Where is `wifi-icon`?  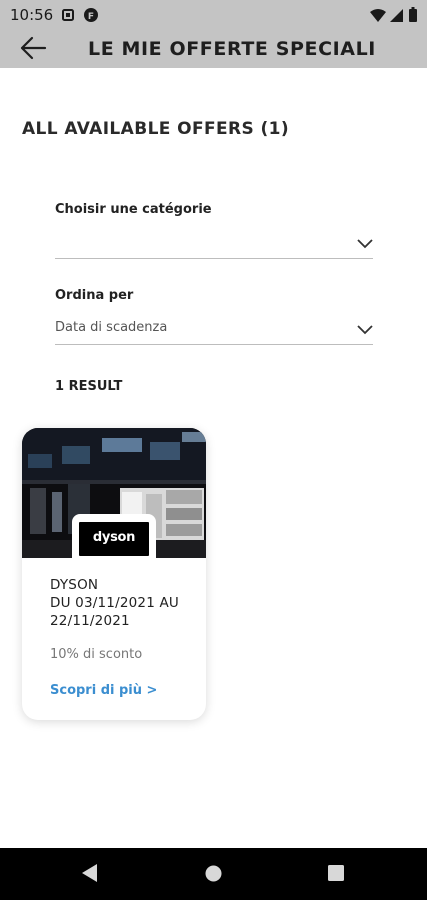 wifi-icon is located at coordinates (378, 18).